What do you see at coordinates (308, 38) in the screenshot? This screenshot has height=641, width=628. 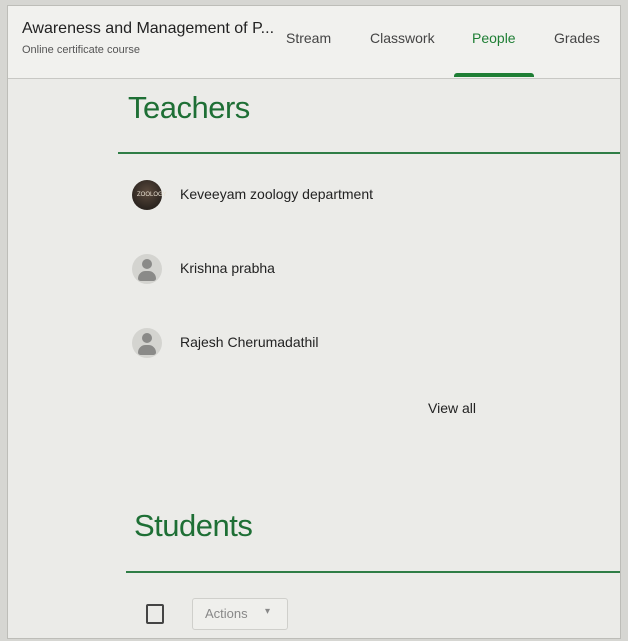 I see `tab-stream: Stream` at bounding box center [308, 38].